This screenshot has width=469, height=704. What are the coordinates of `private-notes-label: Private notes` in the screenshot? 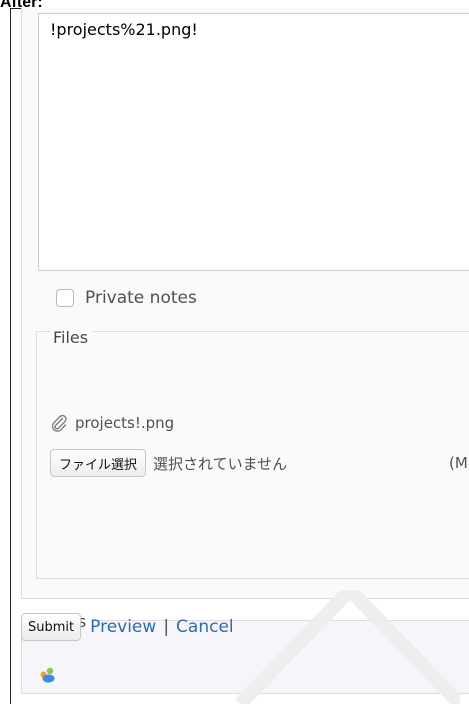 It's located at (141, 298).